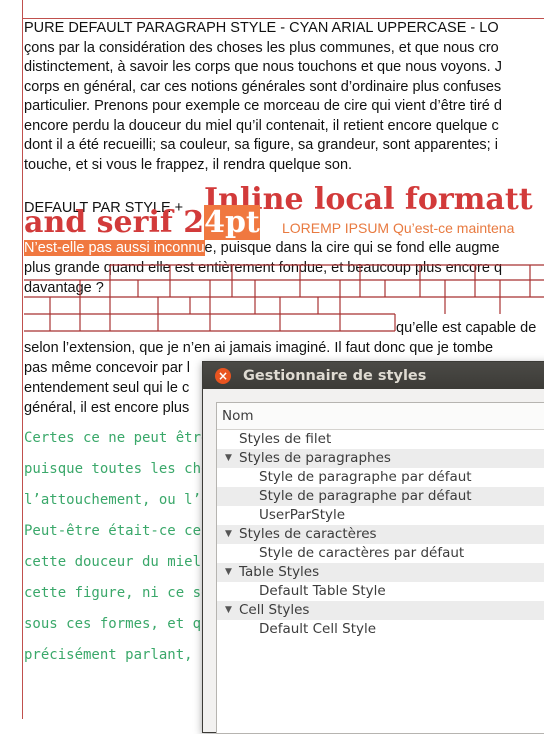  What do you see at coordinates (22, 359) in the screenshot?
I see `page-margin-guide-vertical` at bounding box center [22, 359].